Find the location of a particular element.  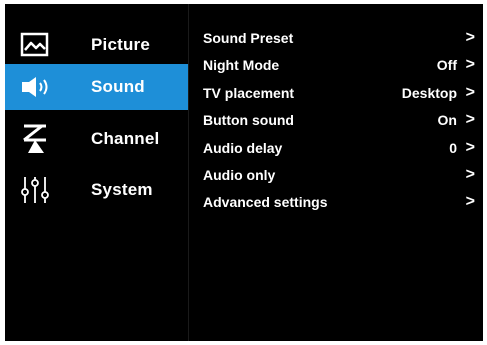

setting-label: Audio delay is located at coordinates (243, 148).